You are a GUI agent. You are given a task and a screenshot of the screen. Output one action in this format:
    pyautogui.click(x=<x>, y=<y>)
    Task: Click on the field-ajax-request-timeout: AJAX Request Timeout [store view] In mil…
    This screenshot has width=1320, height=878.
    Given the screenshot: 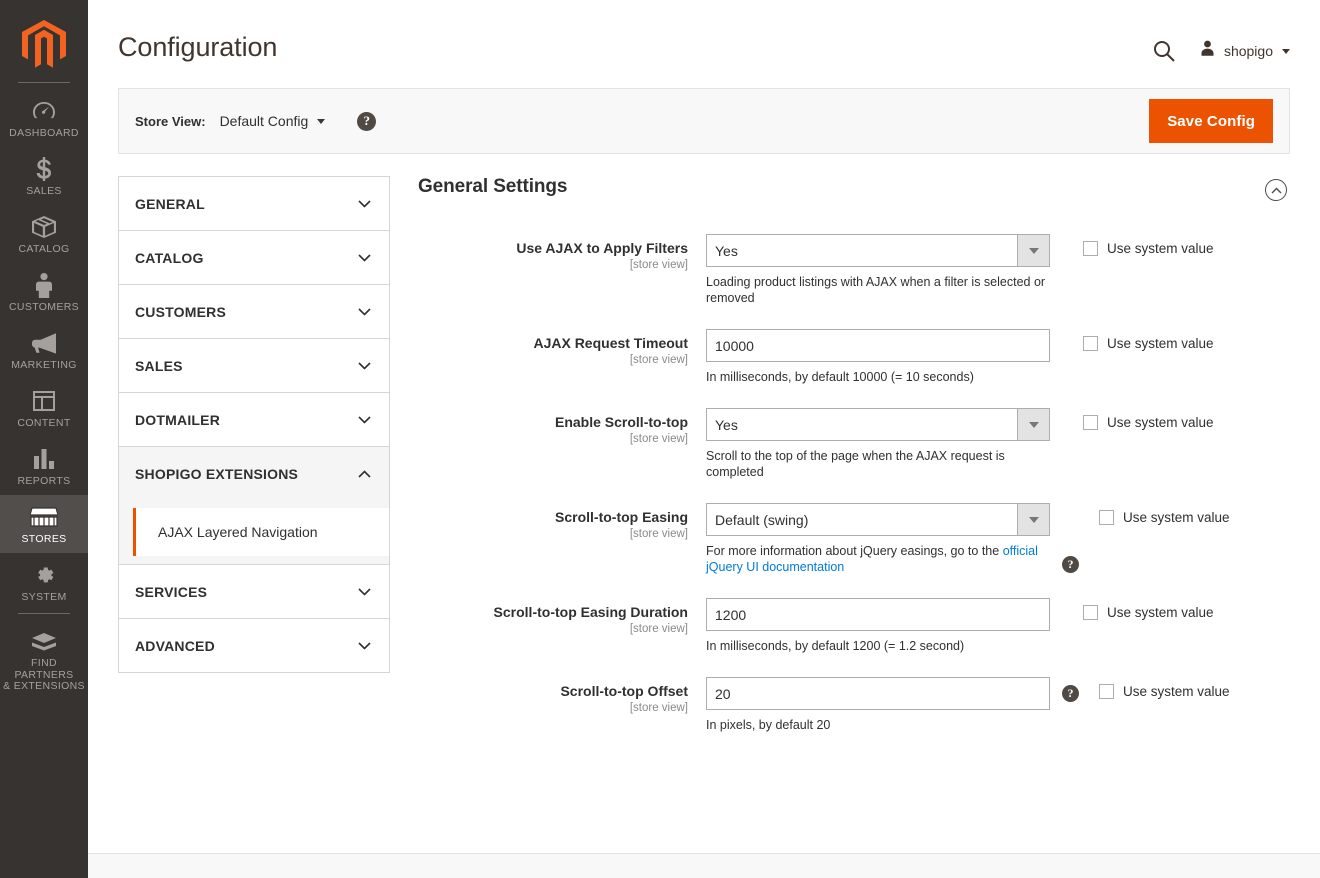 What is the action you would take?
    pyautogui.click(x=854, y=357)
    